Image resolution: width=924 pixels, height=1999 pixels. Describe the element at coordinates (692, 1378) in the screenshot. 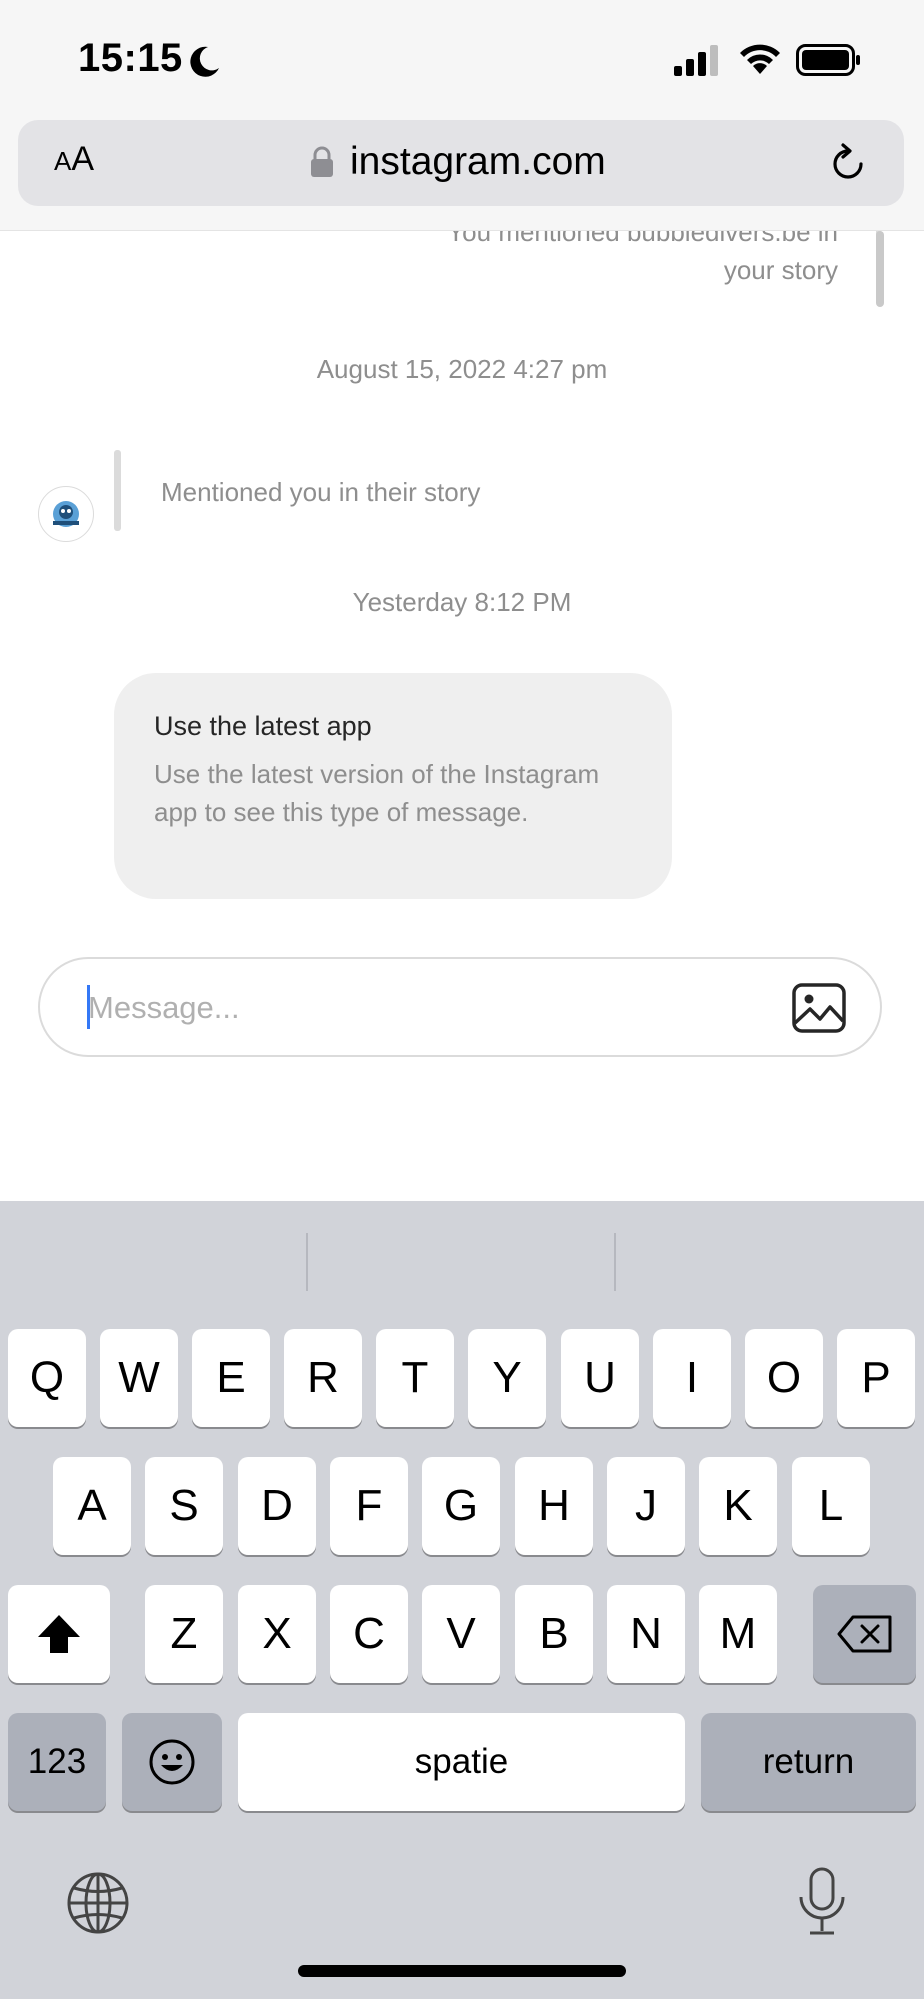

I see `key-i: I` at that location.